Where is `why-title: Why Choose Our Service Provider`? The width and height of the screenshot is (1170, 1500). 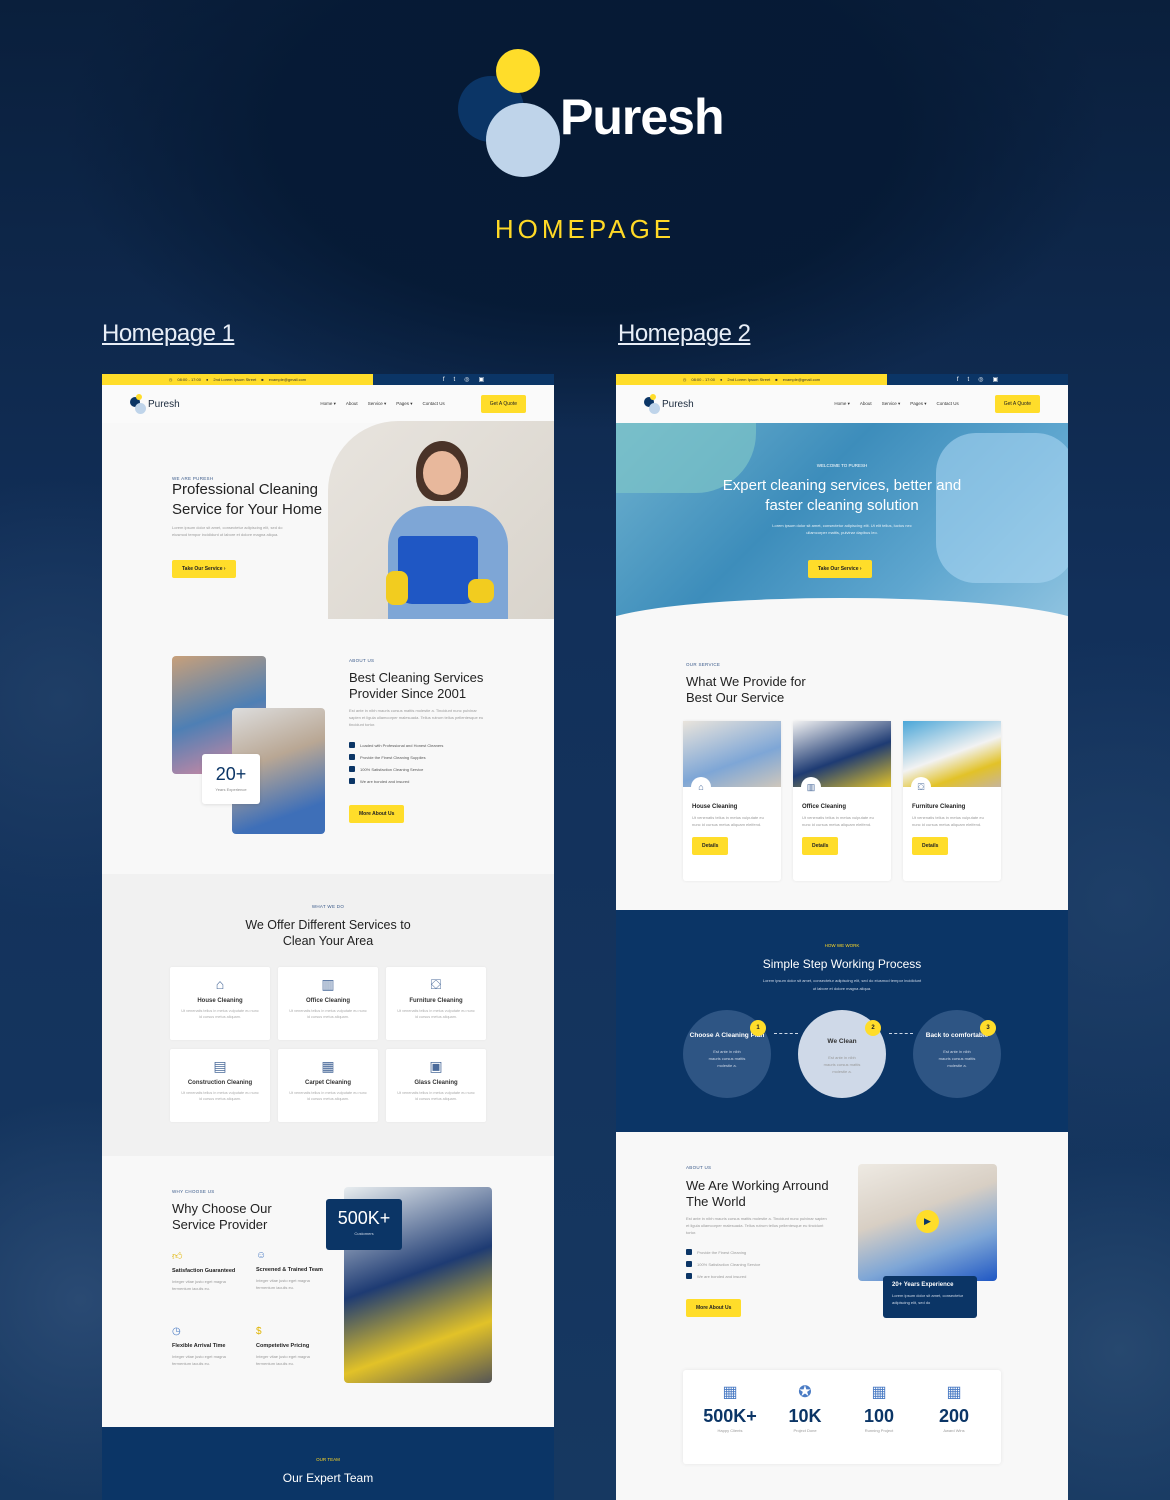
why-title: Why Choose Our Service Provider is located at coordinates (222, 1216).